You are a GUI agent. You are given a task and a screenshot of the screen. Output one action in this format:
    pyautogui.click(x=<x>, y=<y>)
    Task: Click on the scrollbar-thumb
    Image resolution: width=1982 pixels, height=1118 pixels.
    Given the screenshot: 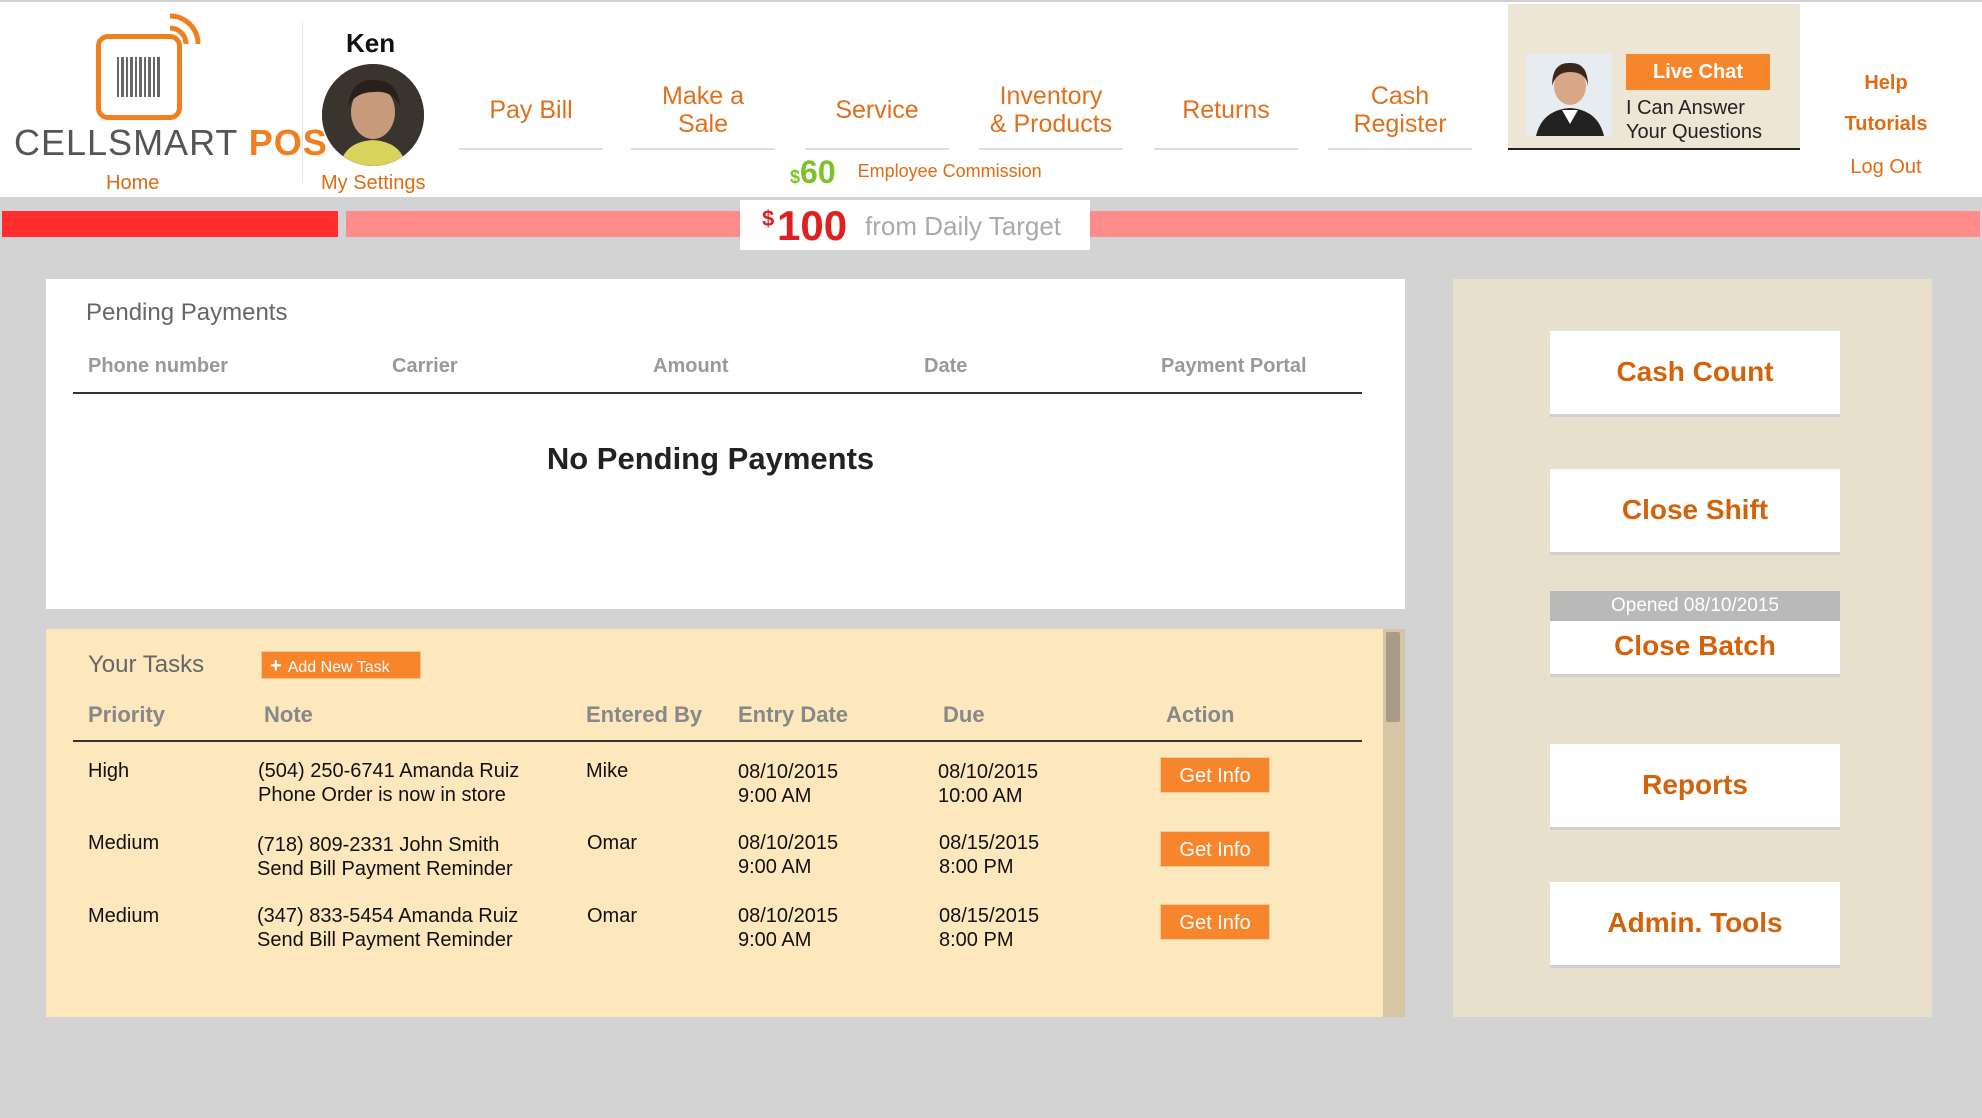 What is the action you would take?
    pyautogui.click(x=1393, y=677)
    